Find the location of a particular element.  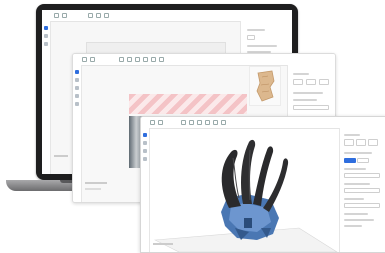

model-fingers-dark is located at coordinates (255, 175).